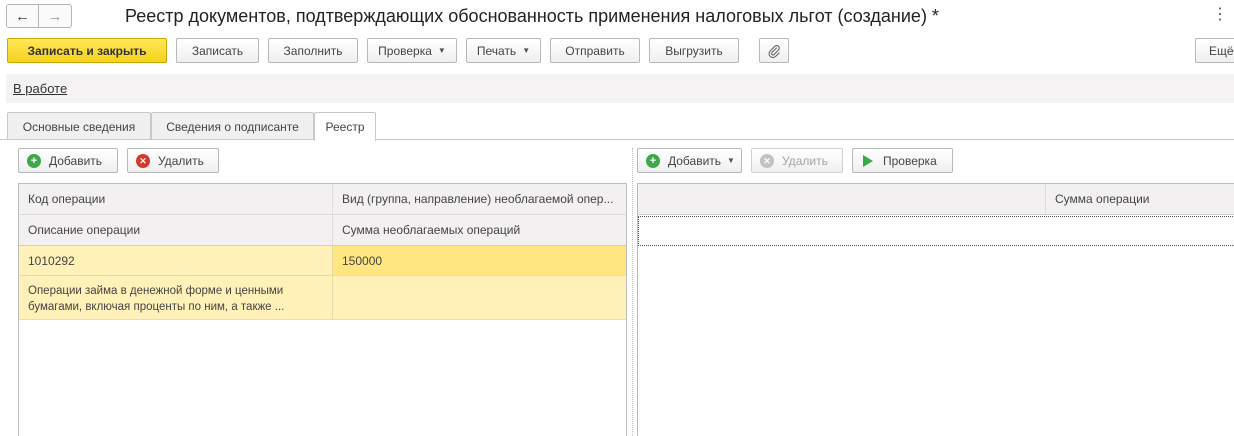  What do you see at coordinates (217, 50) in the screenshot?
I see `save-button: Записать` at bounding box center [217, 50].